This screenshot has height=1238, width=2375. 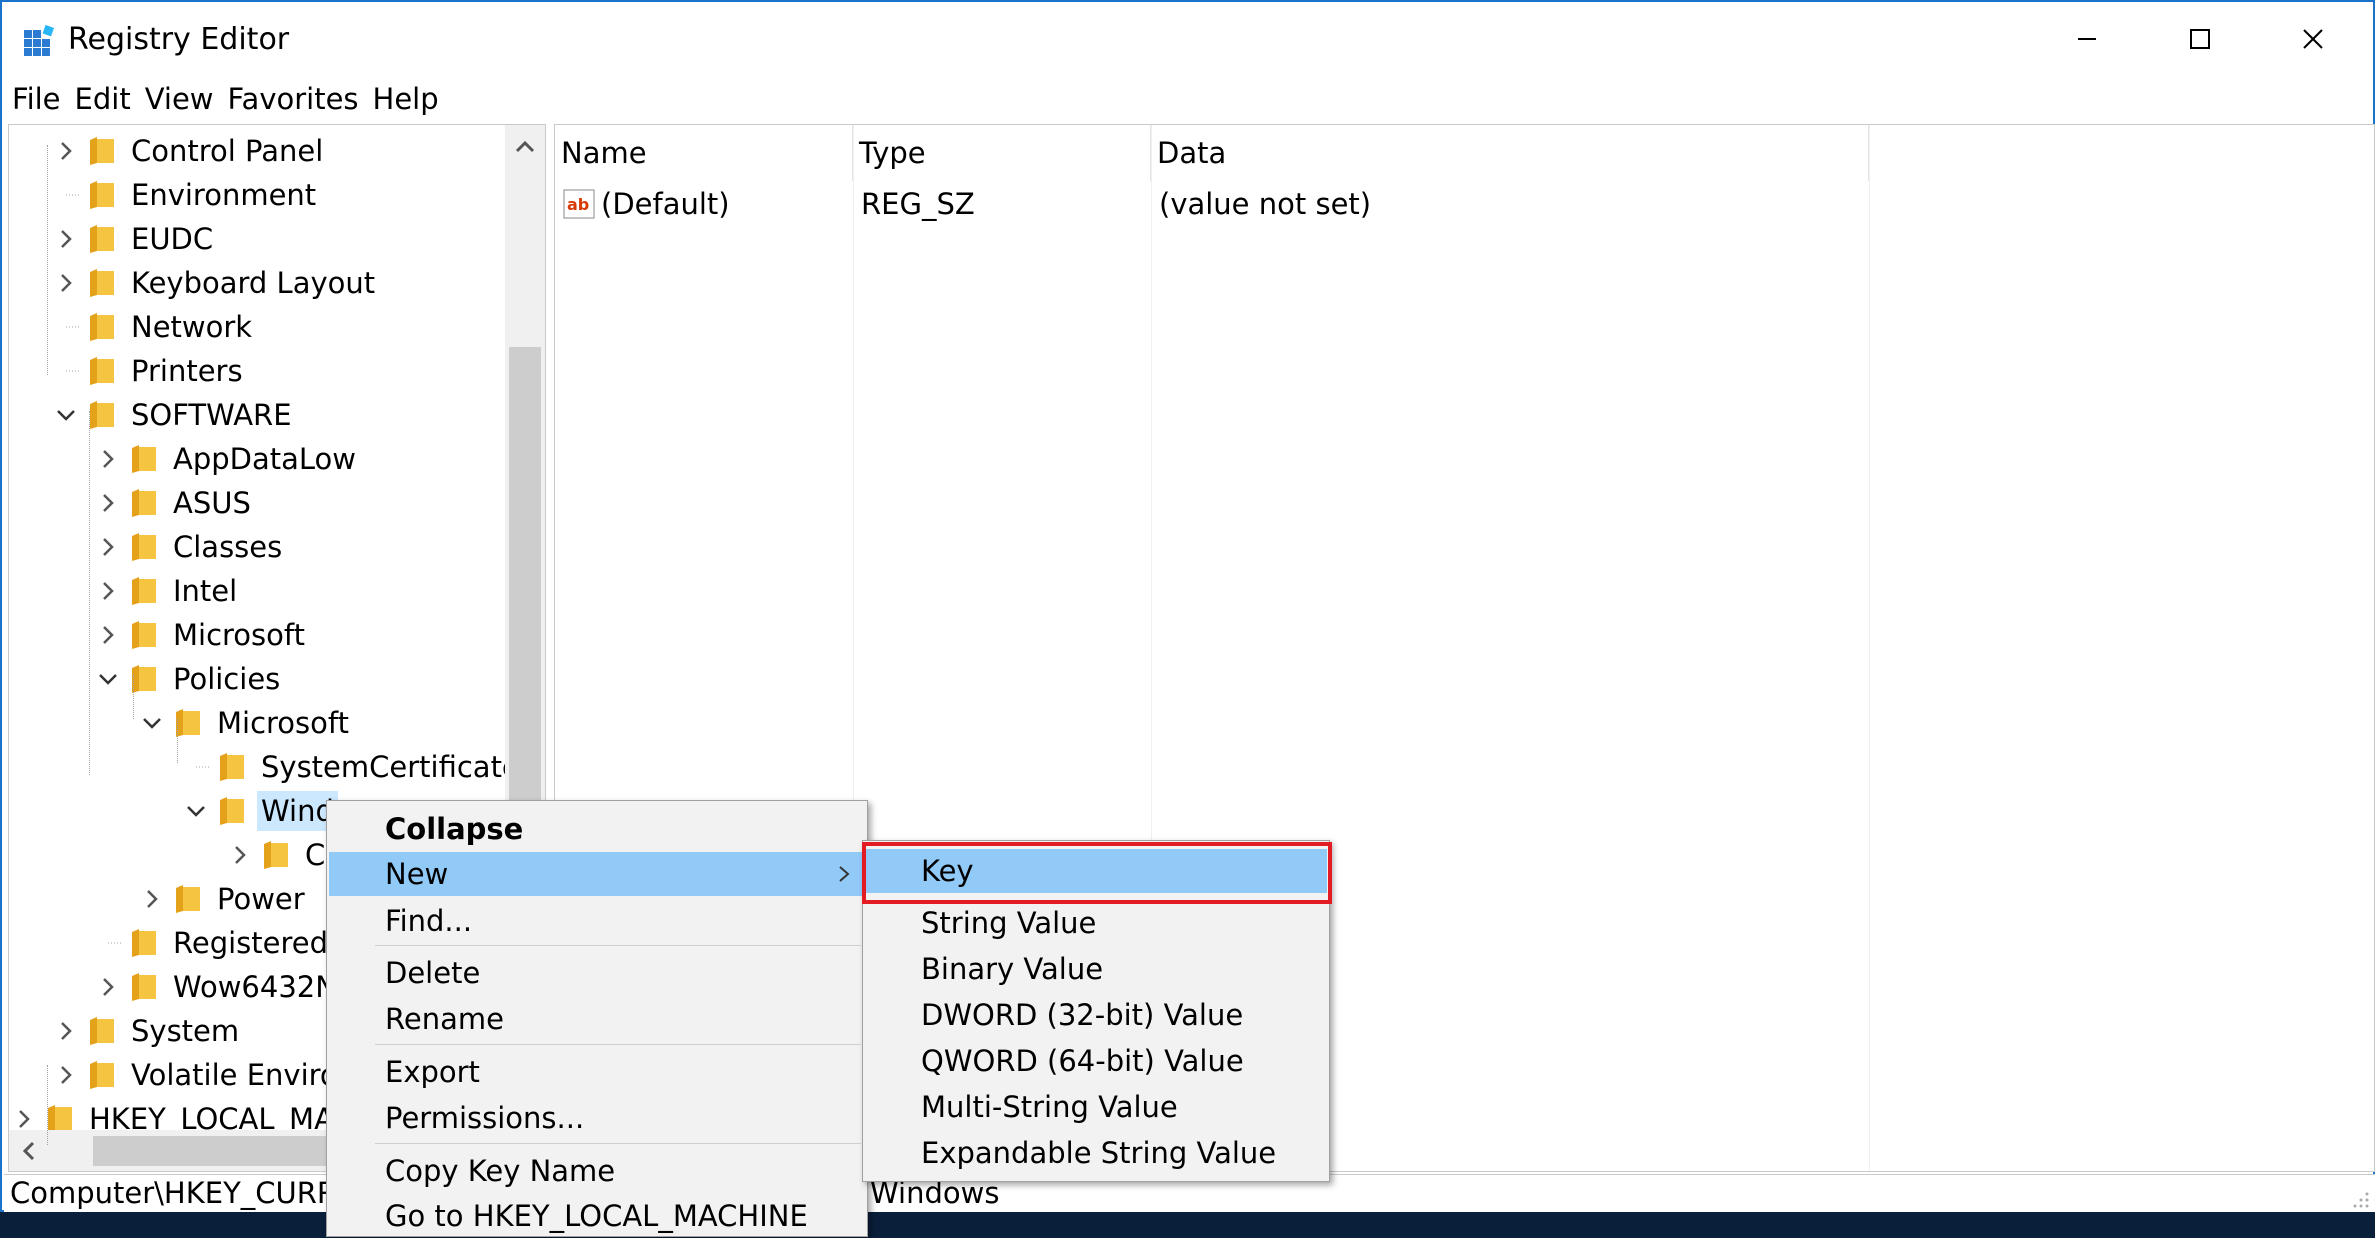 I want to click on submenu-item-key: Key, so click(x=1096, y=871).